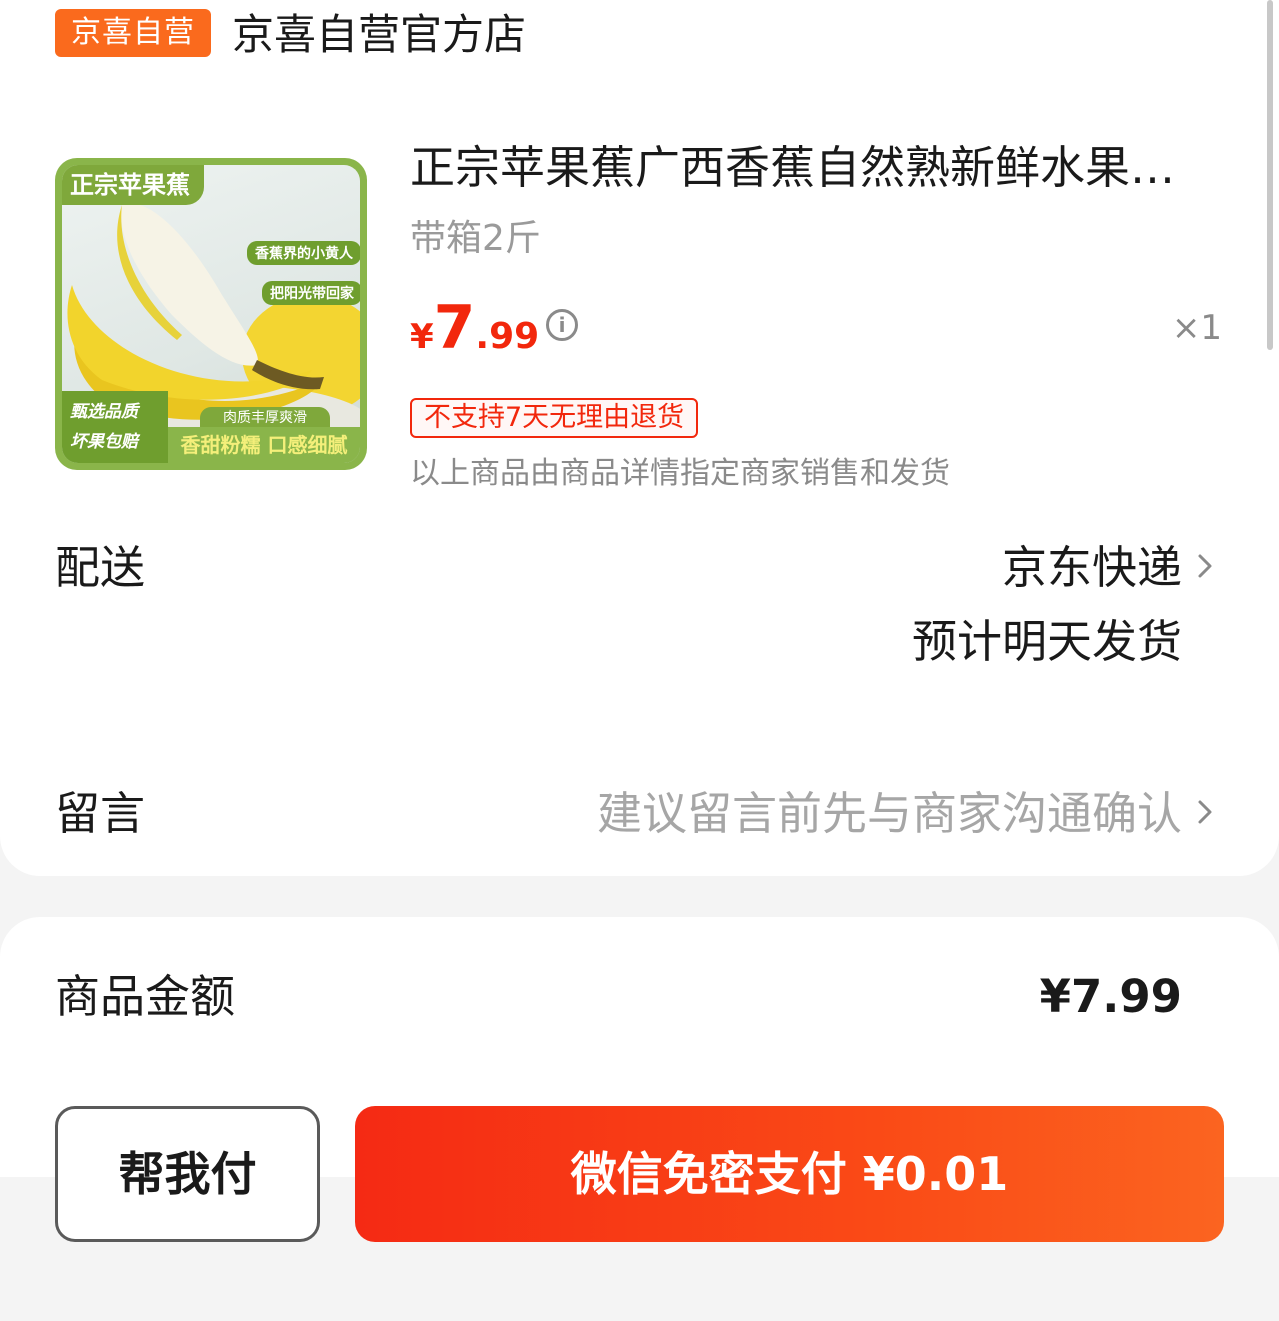 Image resolution: width=1279 pixels, height=1321 pixels. What do you see at coordinates (1110, 996) in the screenshot?
I see `goods-amount-value: ¥7.99` at bounding box center [1110, 996].